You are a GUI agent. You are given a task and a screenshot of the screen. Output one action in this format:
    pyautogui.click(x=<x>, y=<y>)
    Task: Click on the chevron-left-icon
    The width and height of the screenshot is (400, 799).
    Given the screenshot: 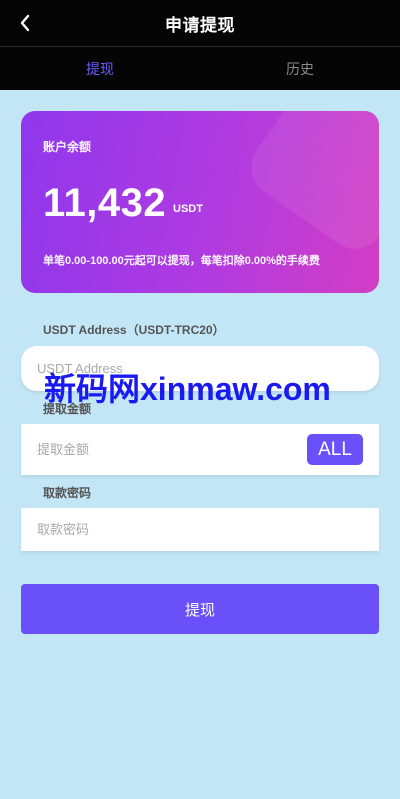 What is the action you would take?
    pyautogui.click(x=25, y=23)
    